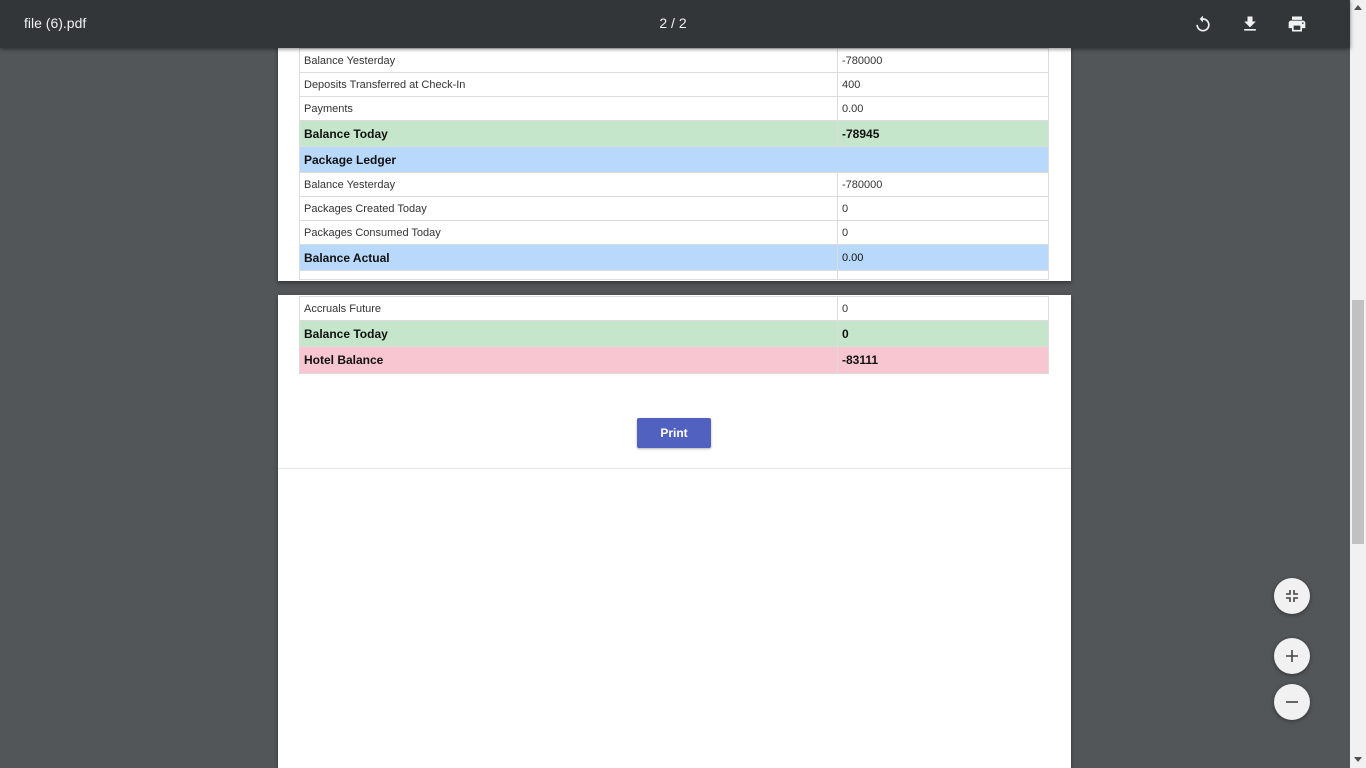 This screenshot has width=1366, height=768. I want to click on table-row: Packages Consumed Today 0, so click(674, 232).